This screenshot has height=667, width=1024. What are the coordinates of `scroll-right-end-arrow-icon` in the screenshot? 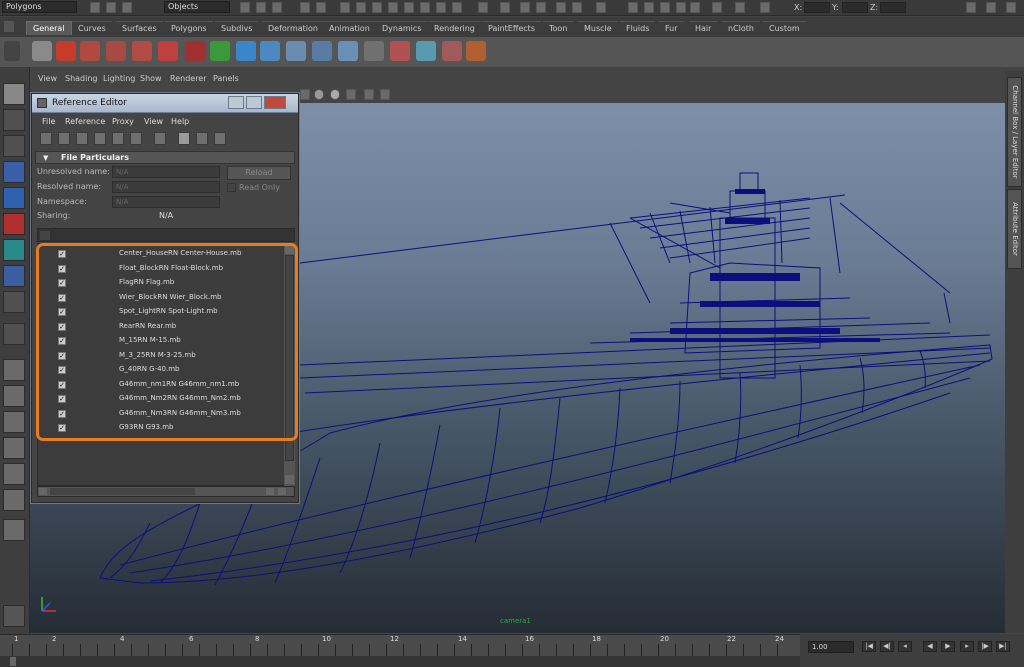 It's located at (282, 491).